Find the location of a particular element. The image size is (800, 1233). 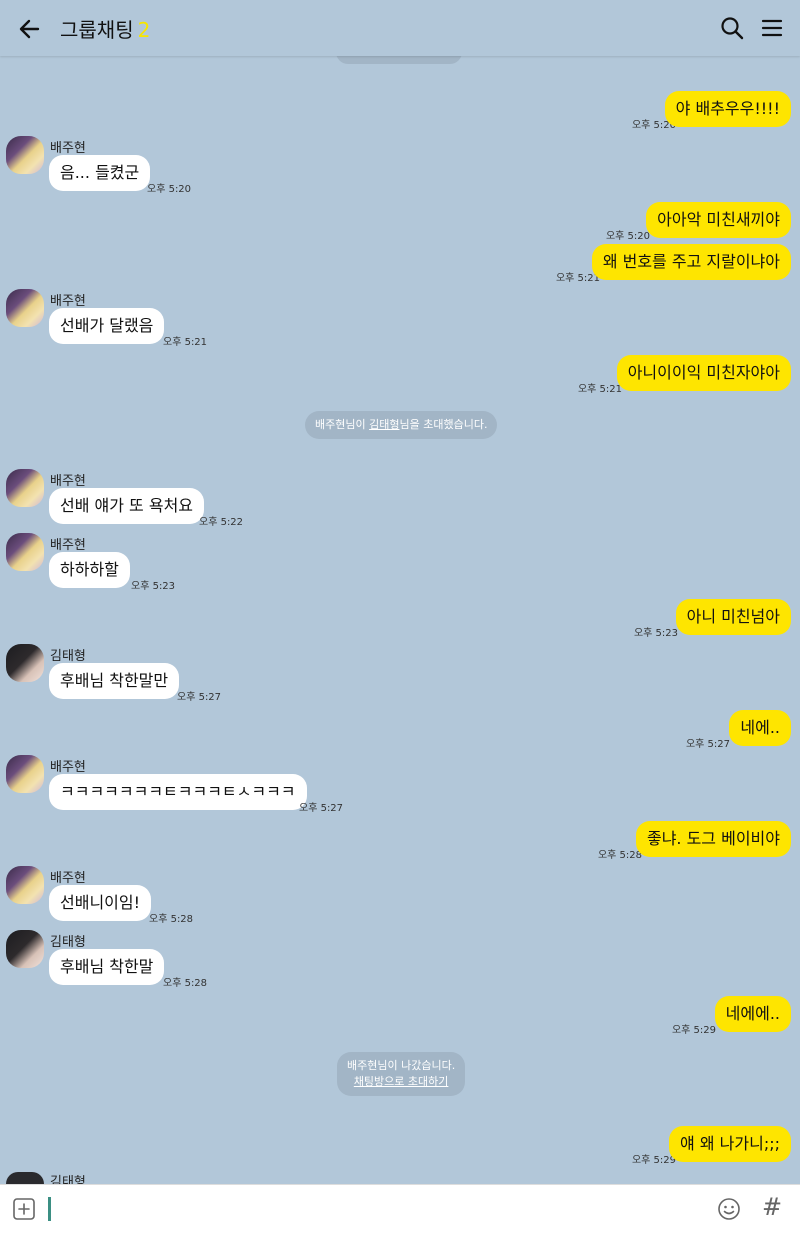

my-message-bubble: 야 배추우우!!!! is located at coordinates (727, 109).